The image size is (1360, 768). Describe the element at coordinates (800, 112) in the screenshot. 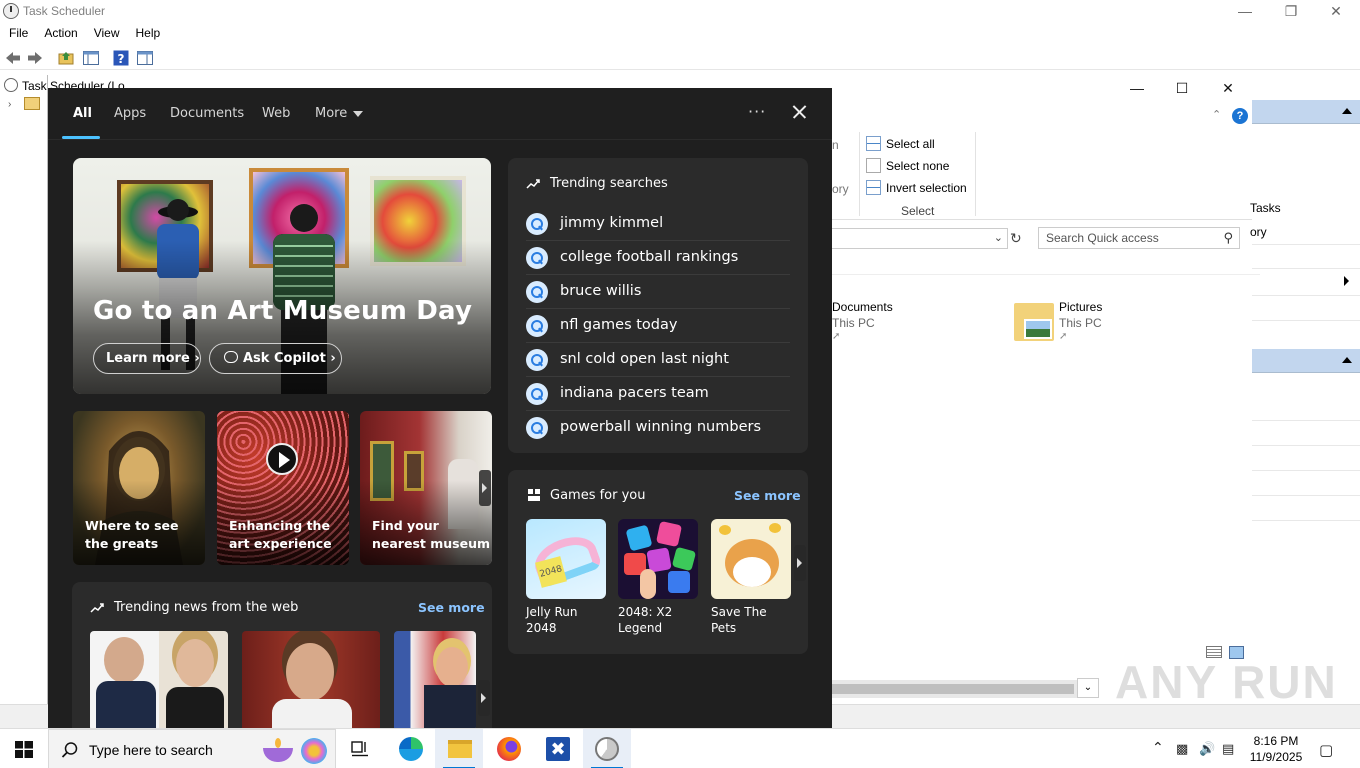

I see `close-icon` at that location.